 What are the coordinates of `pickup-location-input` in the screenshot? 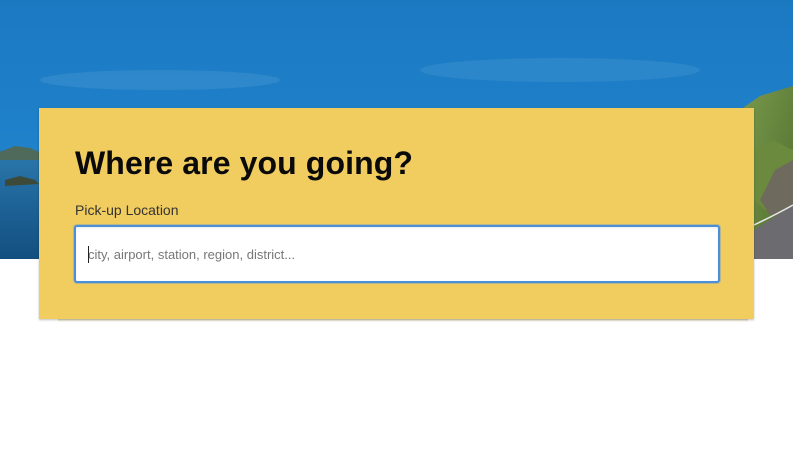 It's located at (397, 254).